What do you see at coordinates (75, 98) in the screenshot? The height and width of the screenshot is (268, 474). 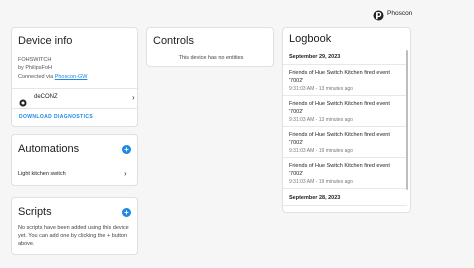 I see `integration-row-deconz: deCONZ ›` at bounding box center [75, 98].